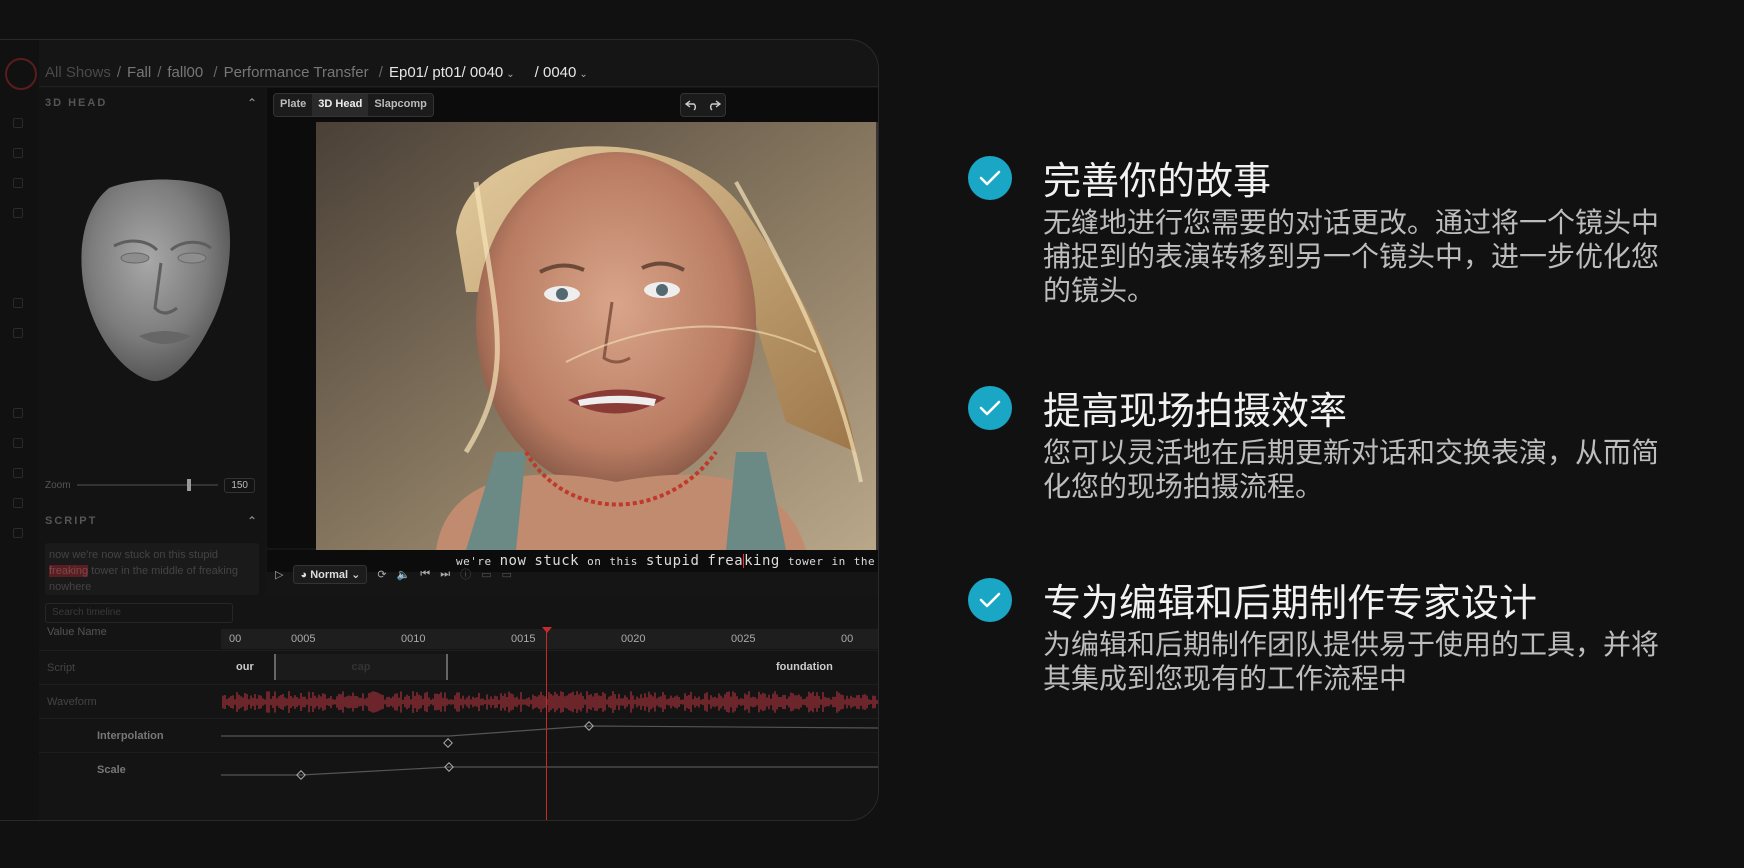  What do you see at coordinates (550, 702) in the screenshot?
I see `audio-waveform` at bounding box center [550, 702].